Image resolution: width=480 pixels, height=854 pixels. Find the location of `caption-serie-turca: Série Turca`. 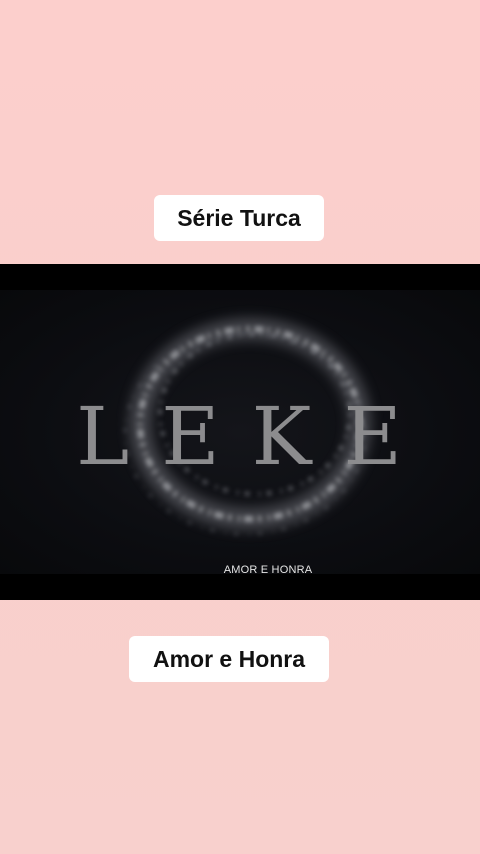

caption-serie-turca: Série Turca is located at coordinates (239, 218).